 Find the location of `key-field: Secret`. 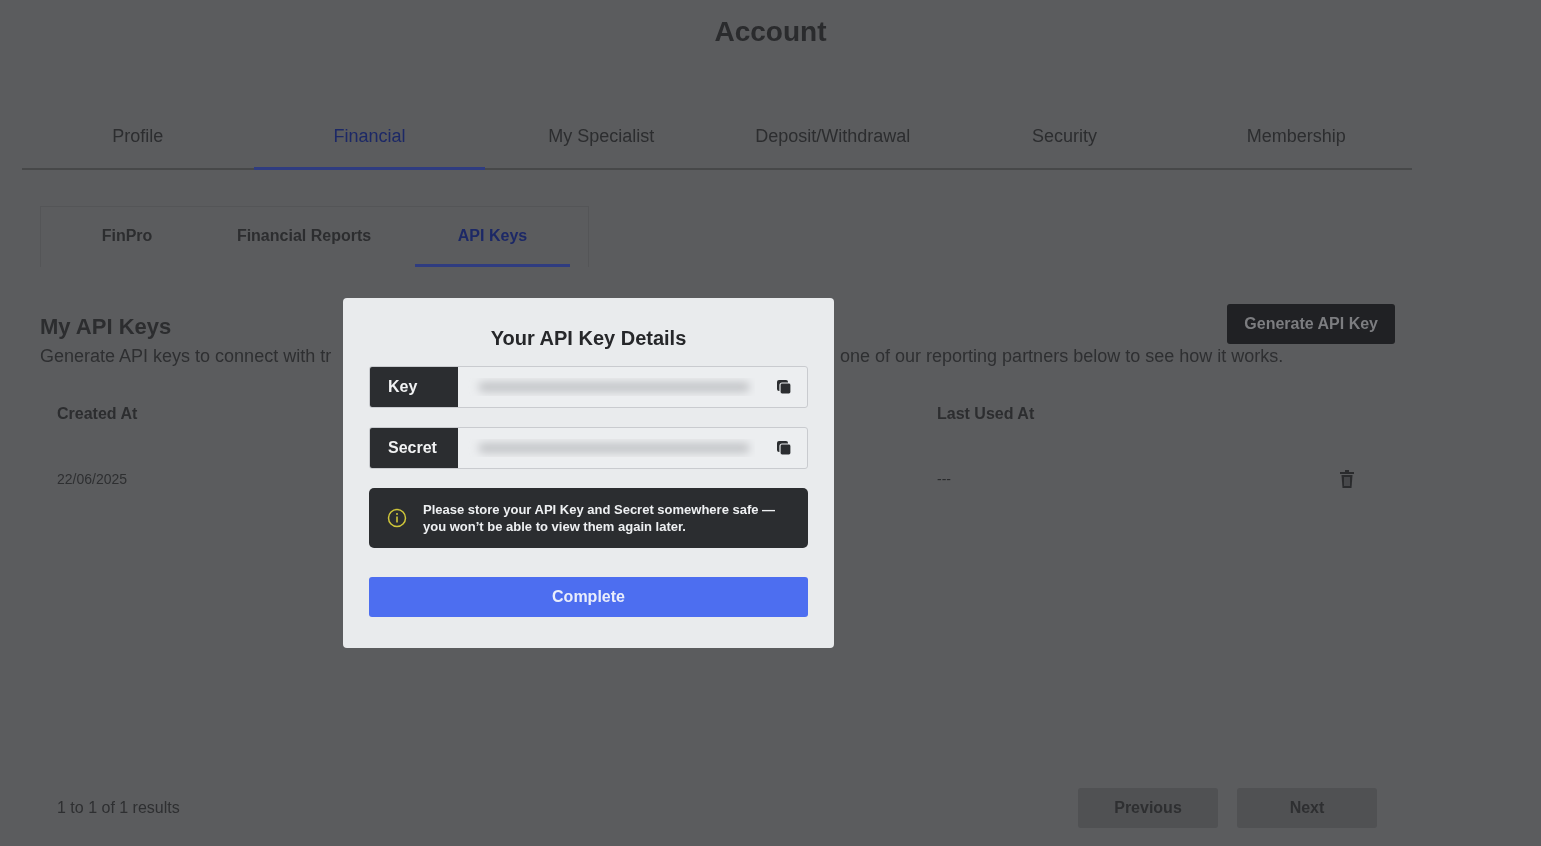

key-field: Secret is located at coordinates (588, 448).